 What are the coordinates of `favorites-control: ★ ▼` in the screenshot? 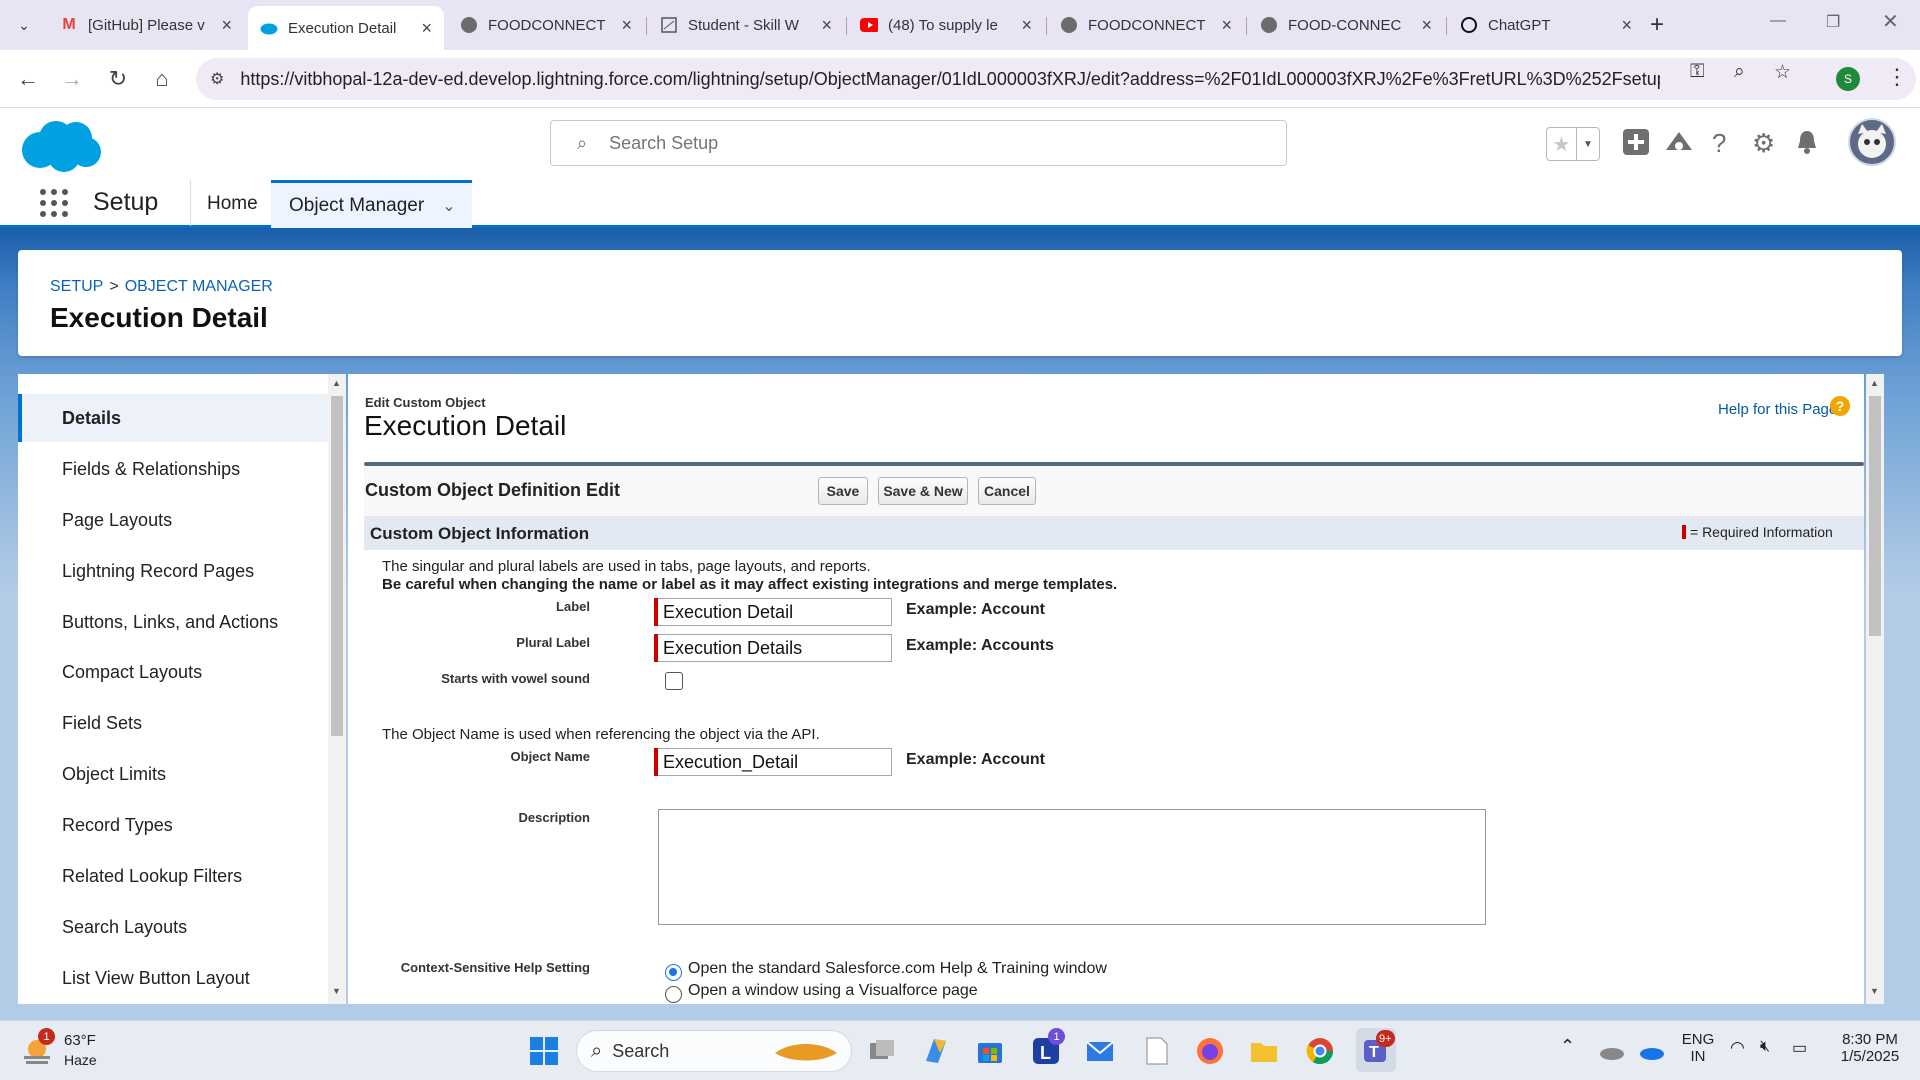 It's located at (1573, 144).